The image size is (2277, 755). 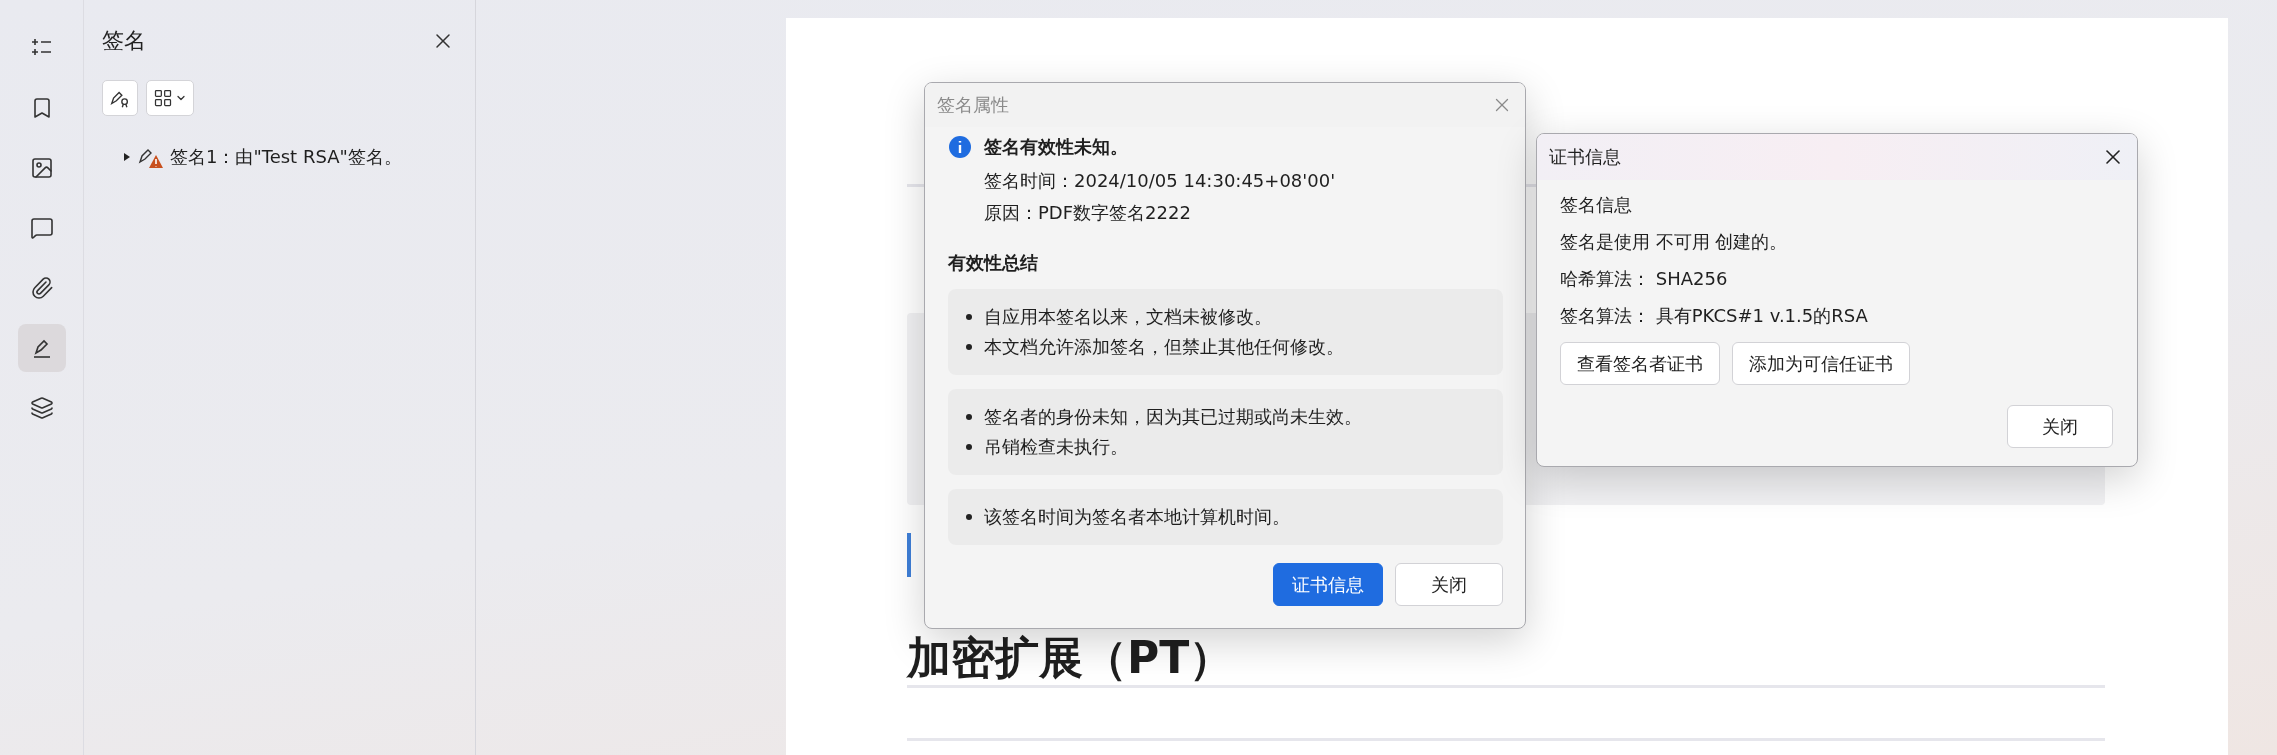 I want to click on close-button: 关闭, so click(x=2060, y=426).